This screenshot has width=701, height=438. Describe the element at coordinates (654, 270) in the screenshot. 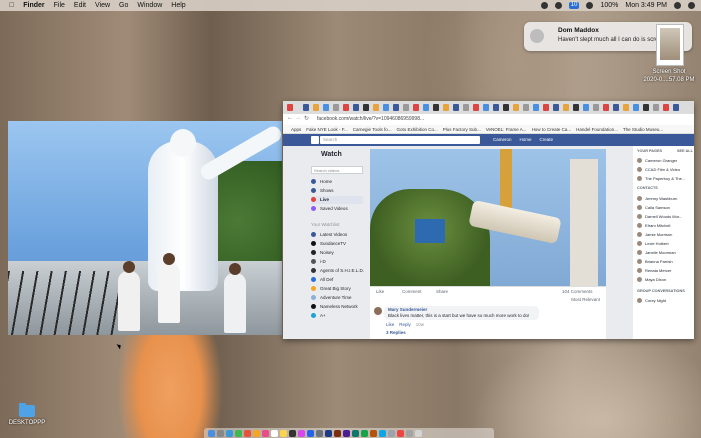

I see `contact-item: Renata Mercer` at that location.